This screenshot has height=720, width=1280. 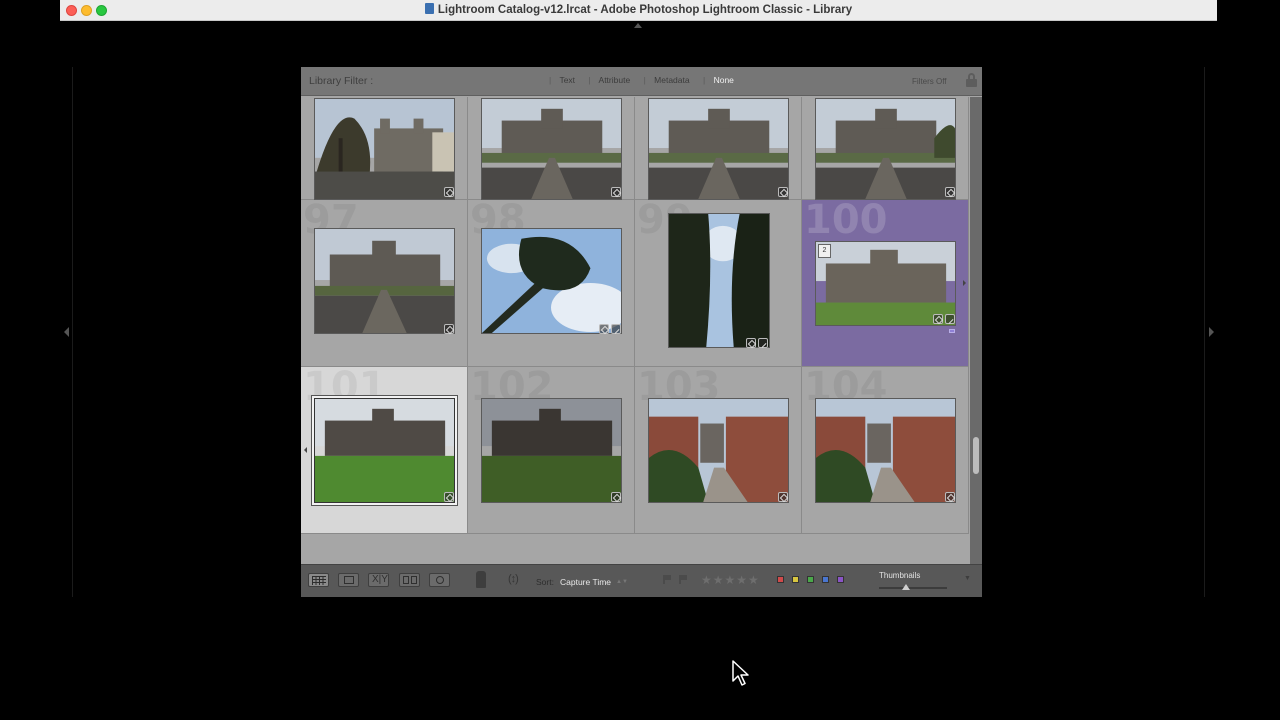 What do you see at coordinates (683, 579) in the screenshot?
I see `reject-flag-icon` at bounding box center [683, 579].